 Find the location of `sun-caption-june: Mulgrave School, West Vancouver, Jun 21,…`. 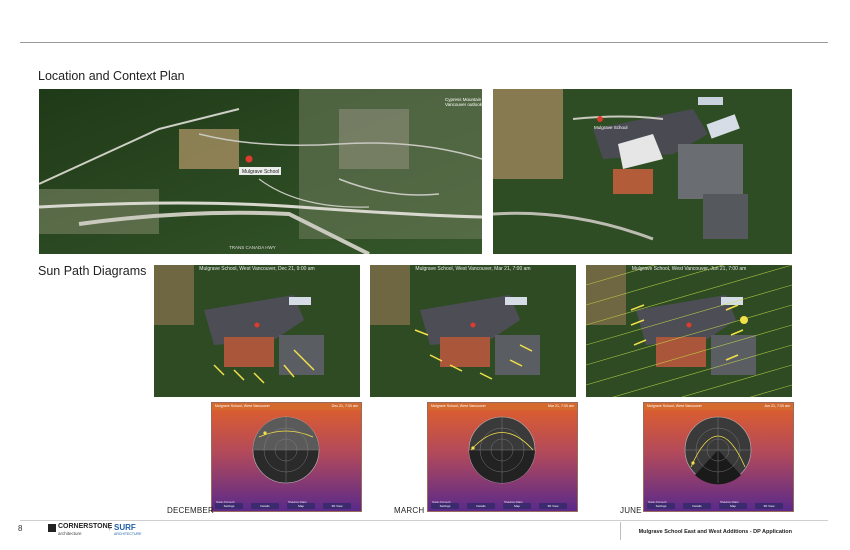

sun-caption-june: Mulgrave School, West Vancouver, Jun 21,… is located at coordinates (689, 269).